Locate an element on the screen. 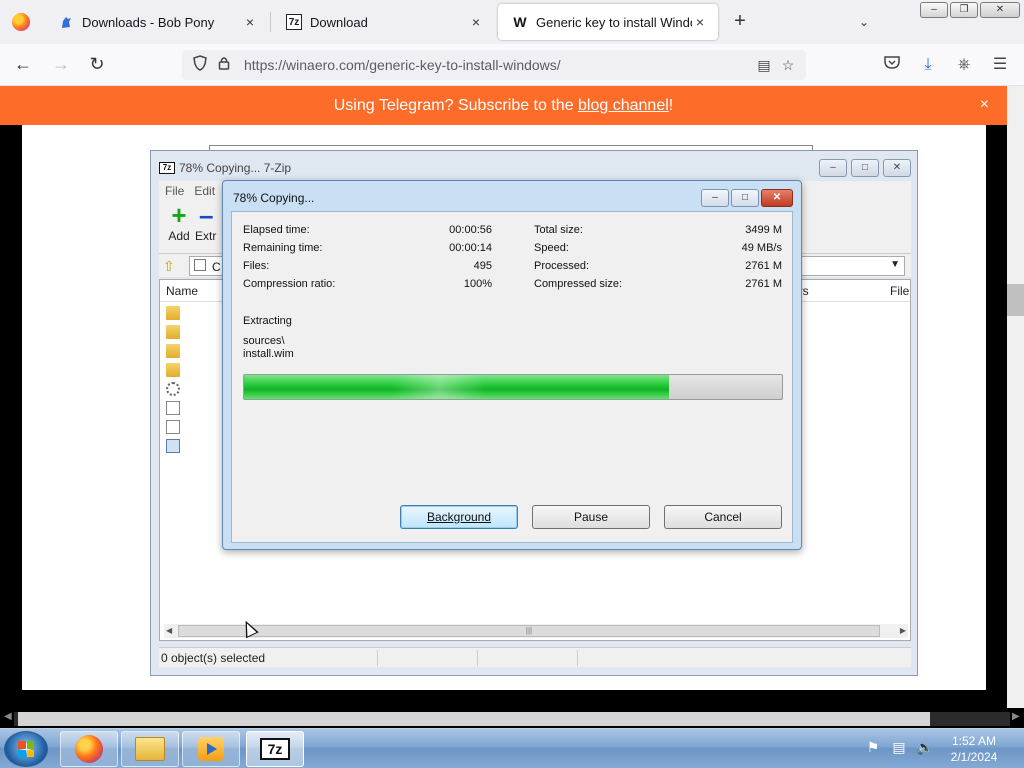  taskbar-firefox is located at coordinates (89, 749).